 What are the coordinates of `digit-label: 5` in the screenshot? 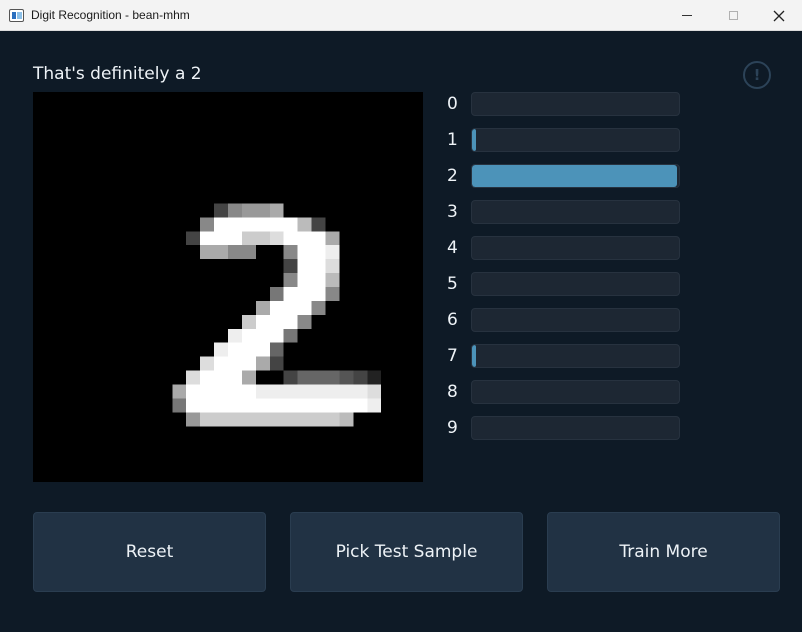 It's located at (452, 284).